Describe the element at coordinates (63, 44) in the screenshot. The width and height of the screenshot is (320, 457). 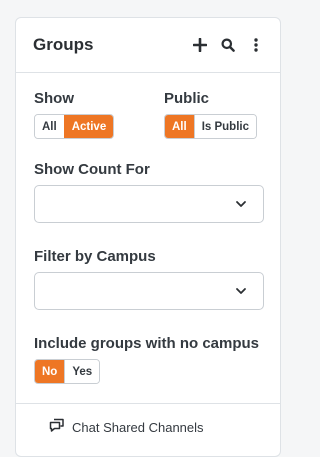
I see `panel-title: Groups` at that location.